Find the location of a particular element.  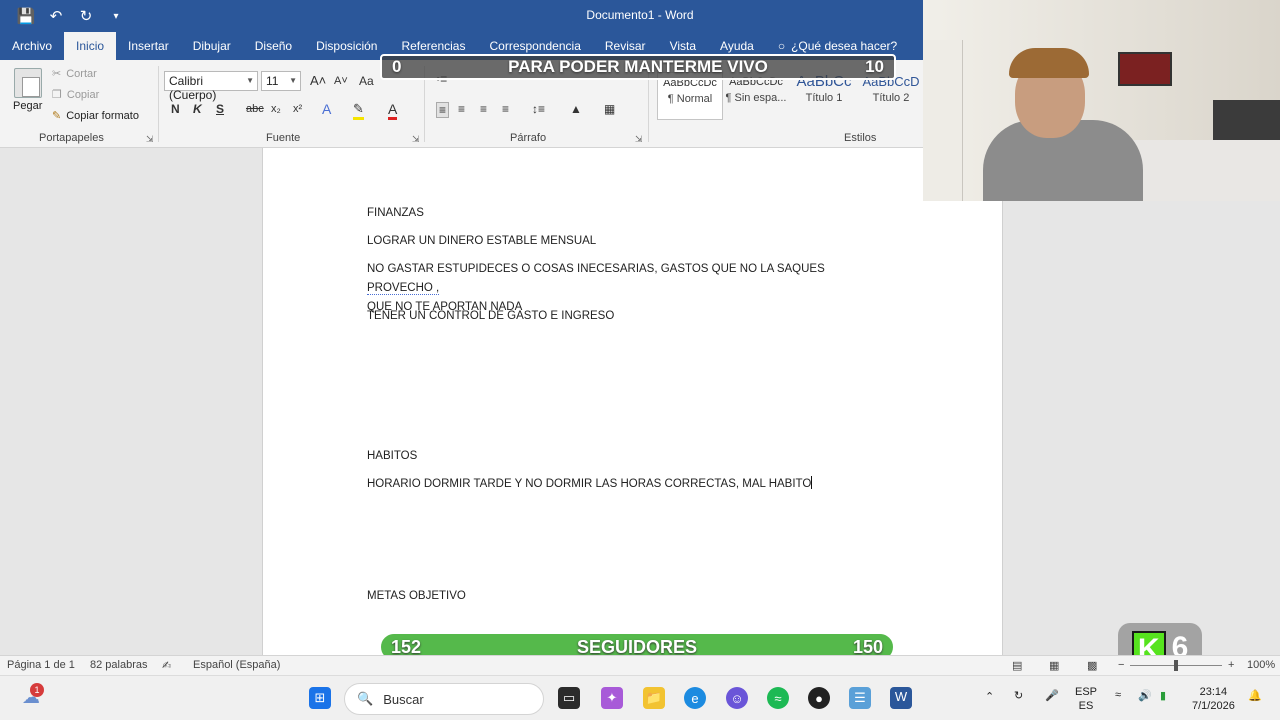

tab-disposicion: Disposición is located at coordinates (346, 46).